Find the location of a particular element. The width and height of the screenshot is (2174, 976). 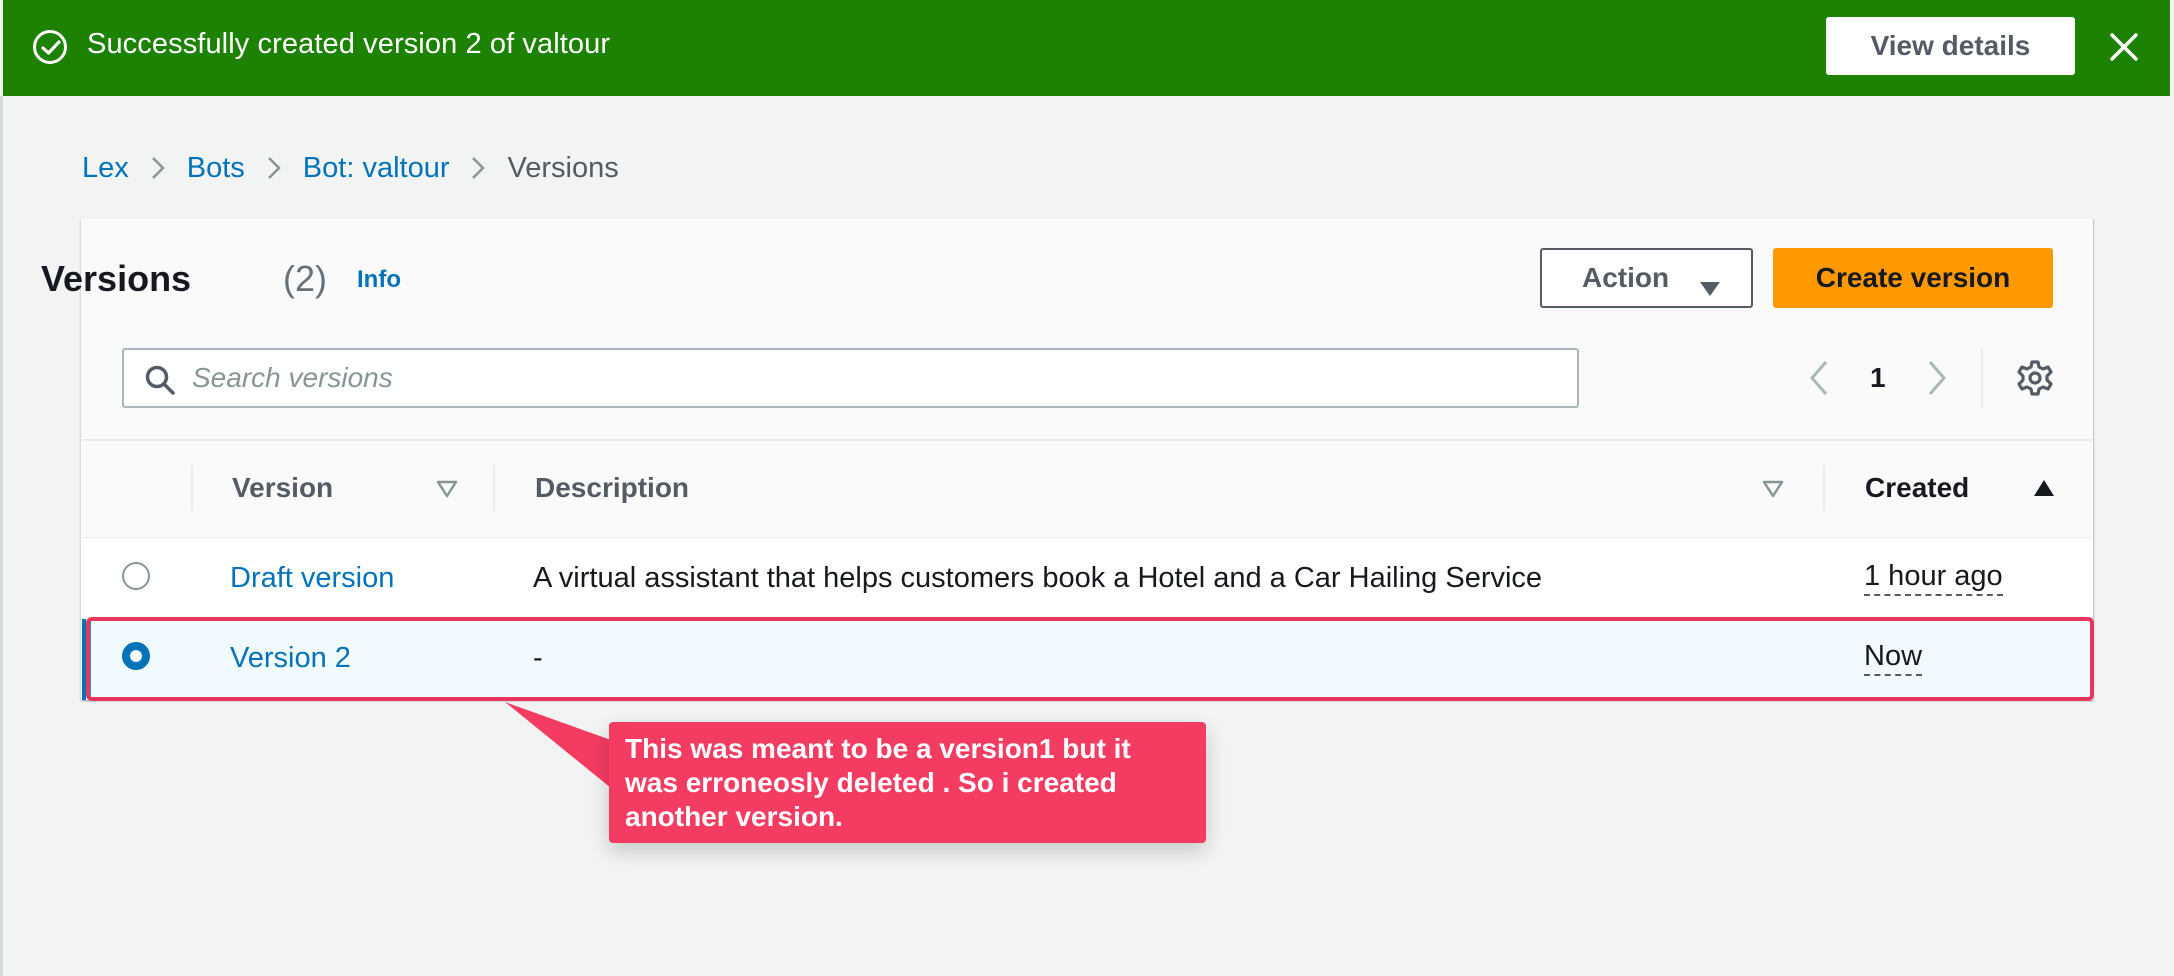

caret-down-icon is located at coordinates (1710, 288).